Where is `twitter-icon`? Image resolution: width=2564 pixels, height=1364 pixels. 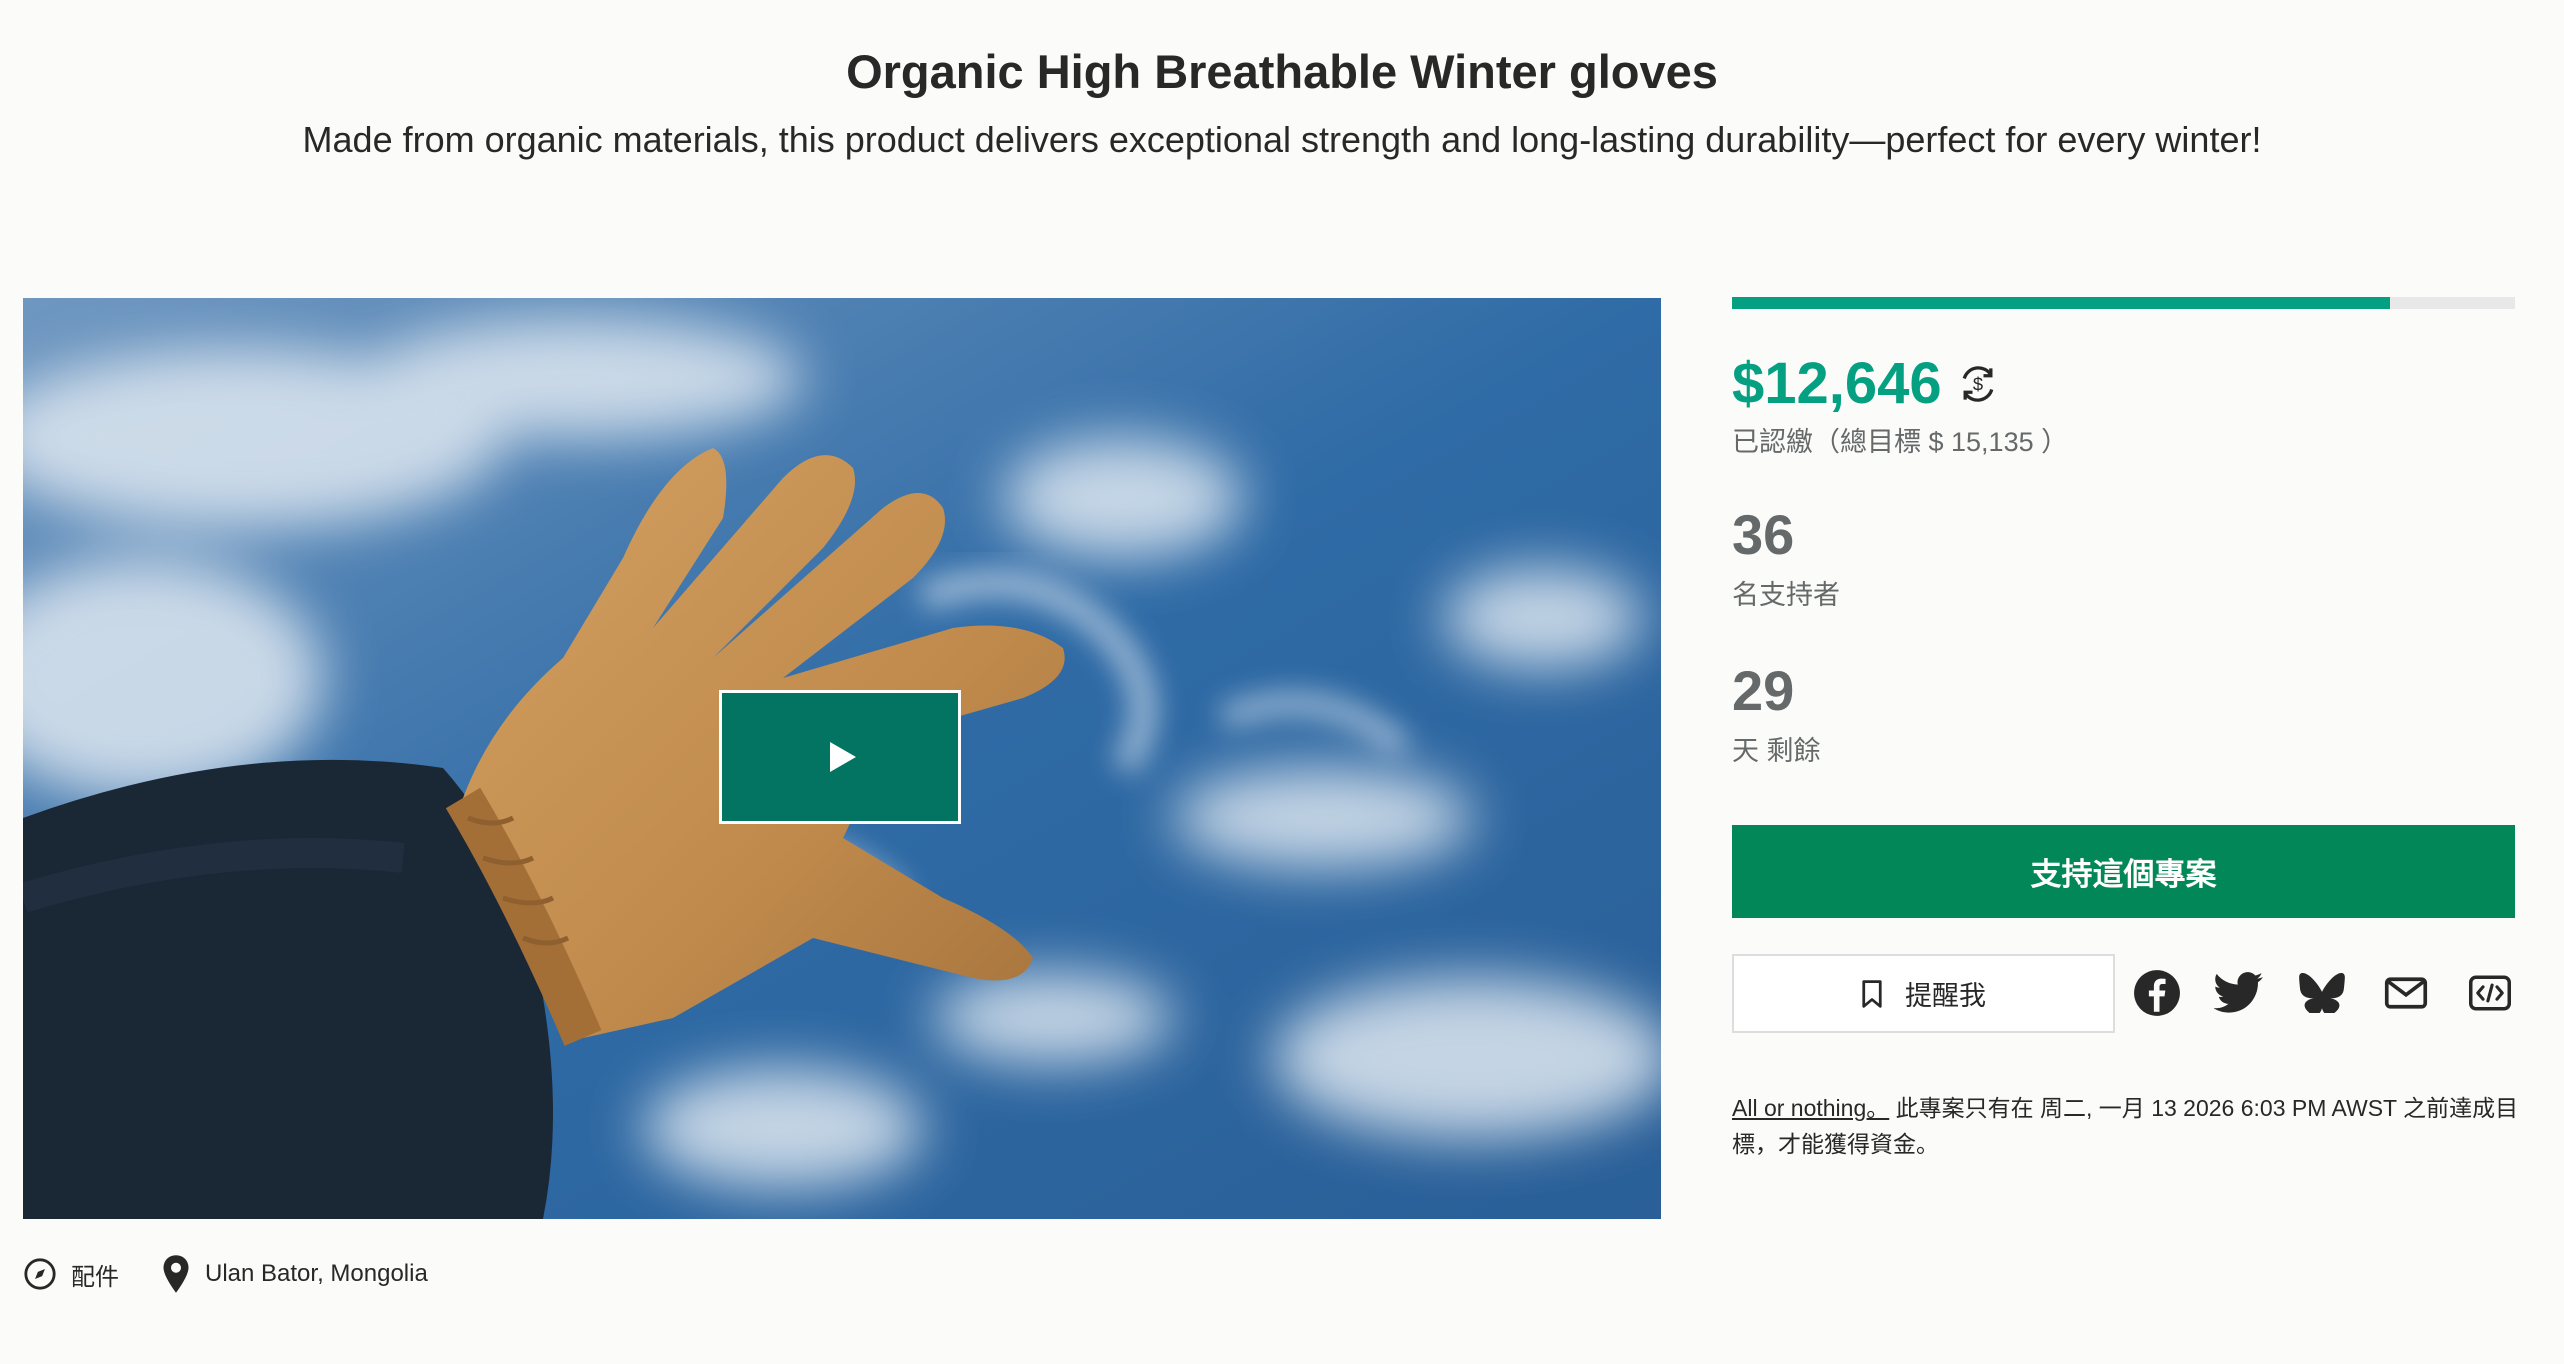
twitter-icon is located at coordinates (2238, 992).